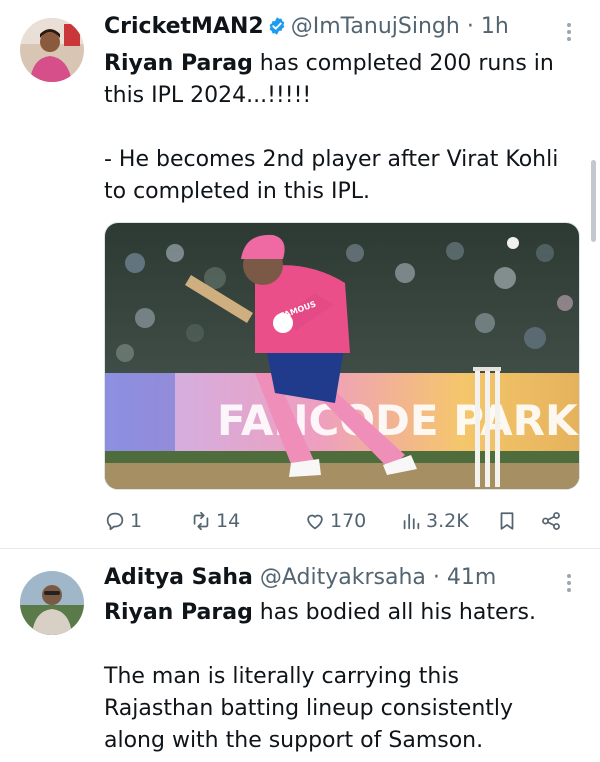  I want to click on tweet-header: CricketMAN2 @ImTanujSingh · 1h, so click(306, 27).